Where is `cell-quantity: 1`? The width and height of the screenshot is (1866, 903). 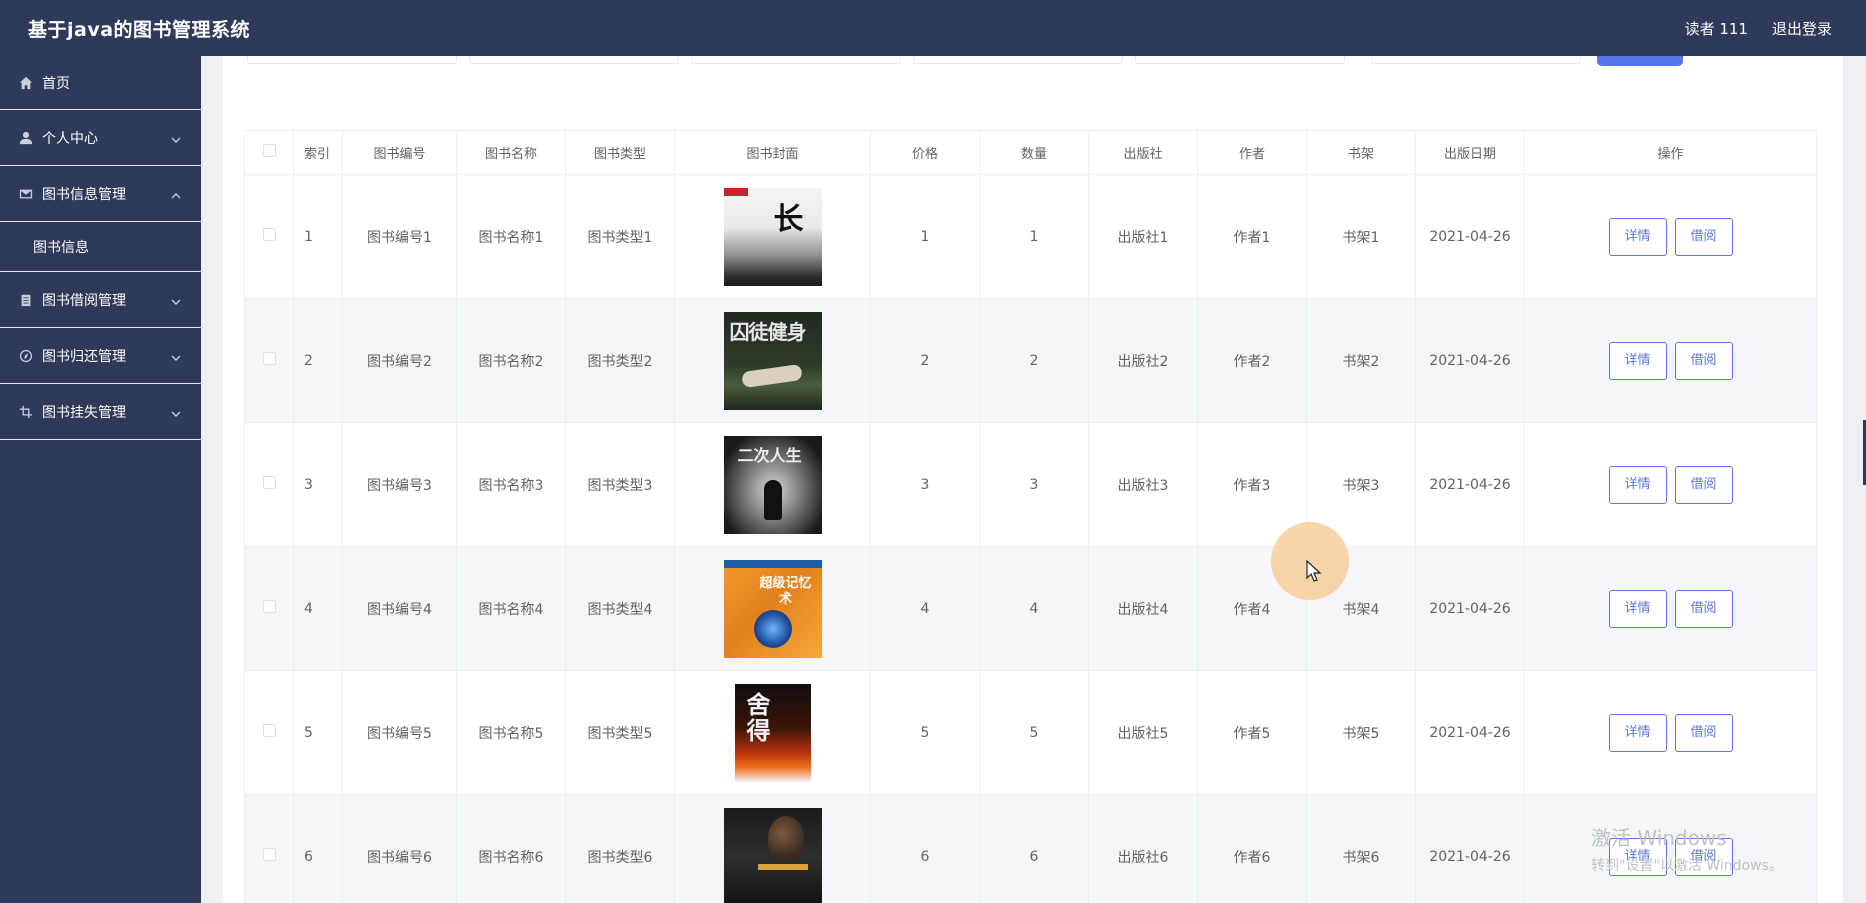
cell-quantity: 1 is located at coordinates (1034, 236).